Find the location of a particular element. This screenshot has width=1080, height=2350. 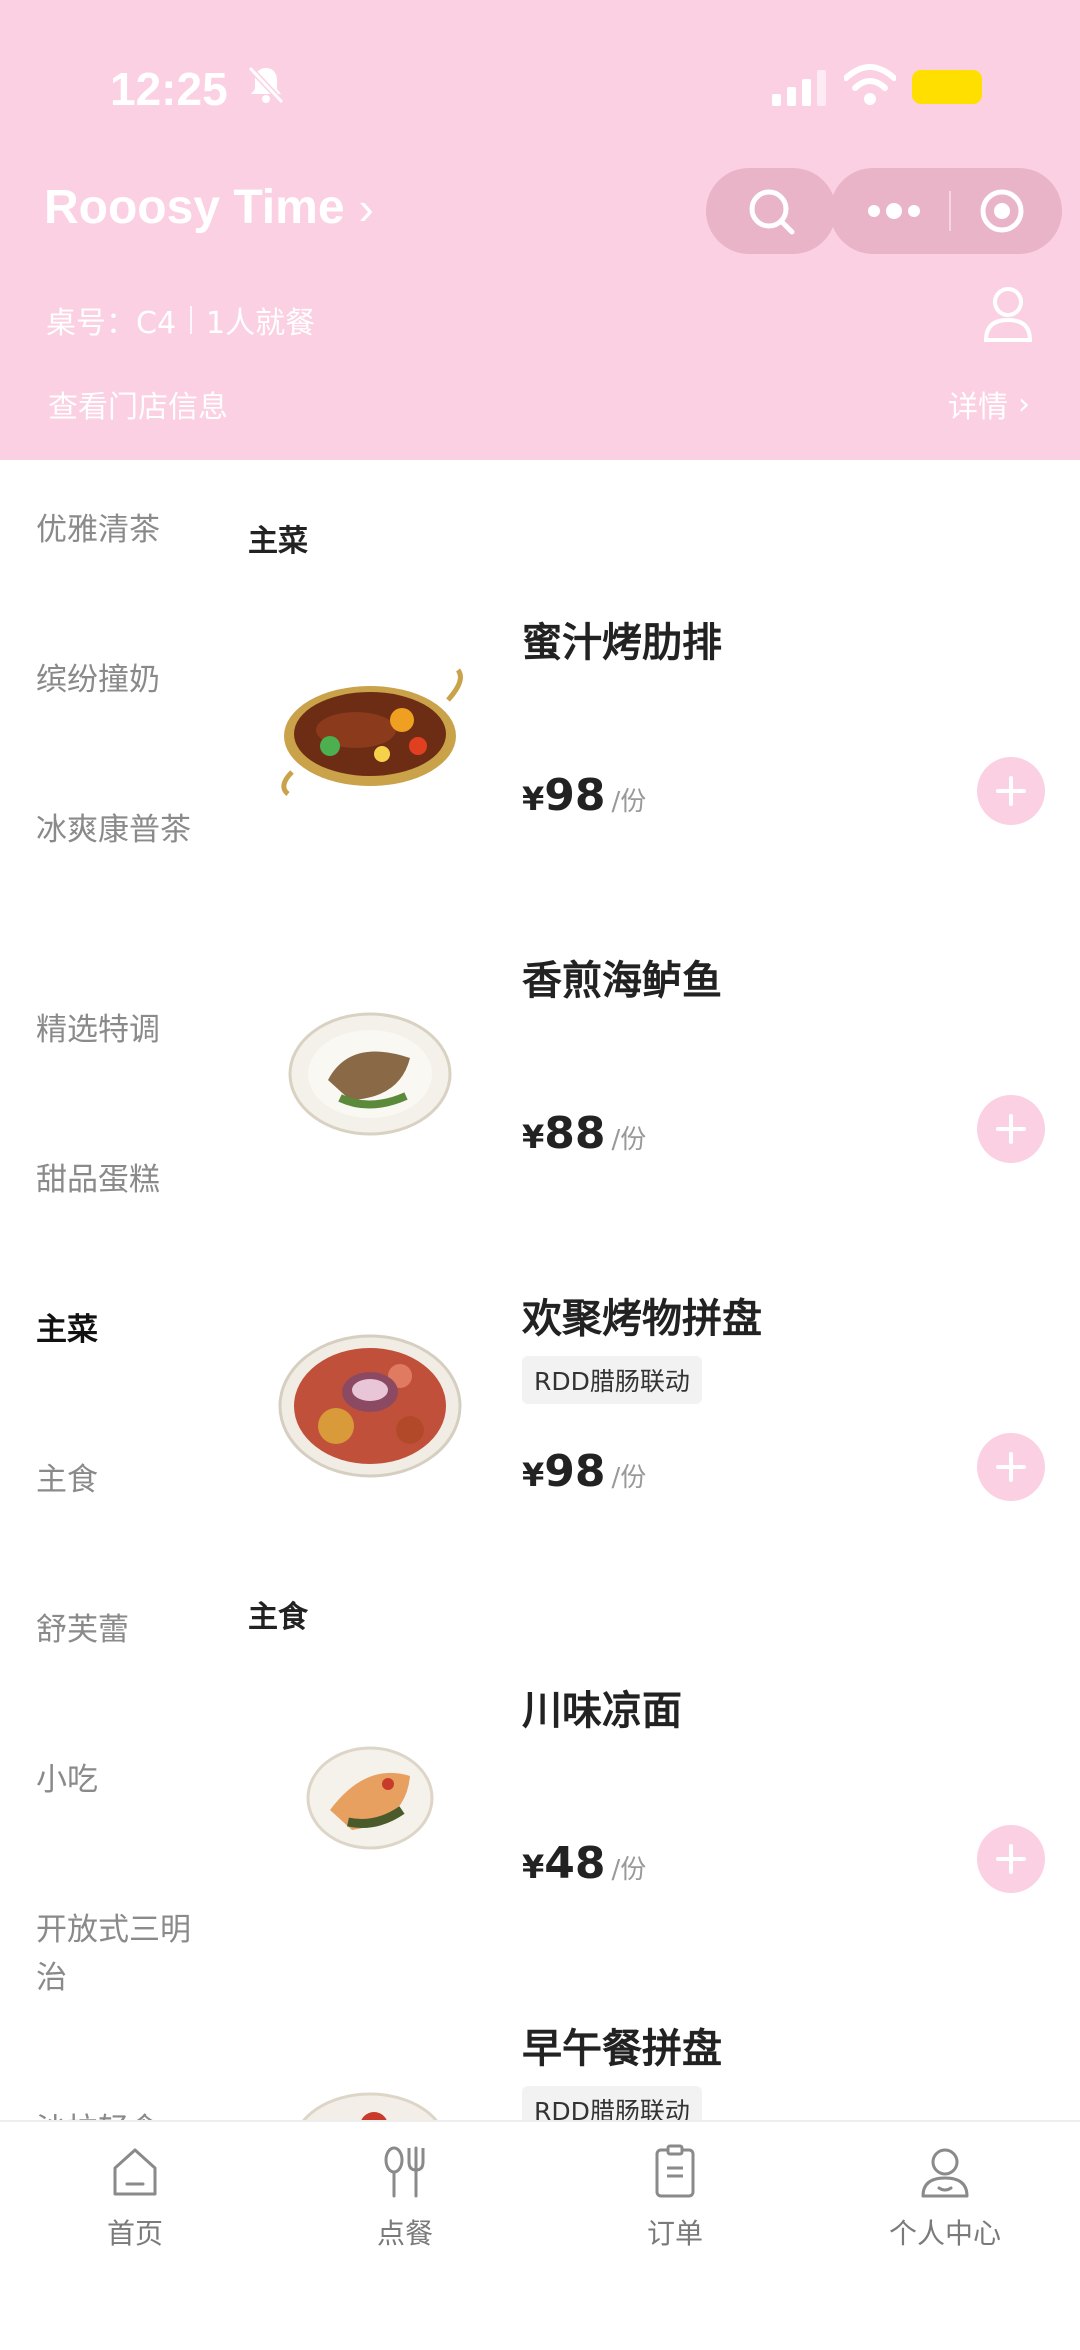

category-item-active: 主菜 is located at coordinates (116, 1330).